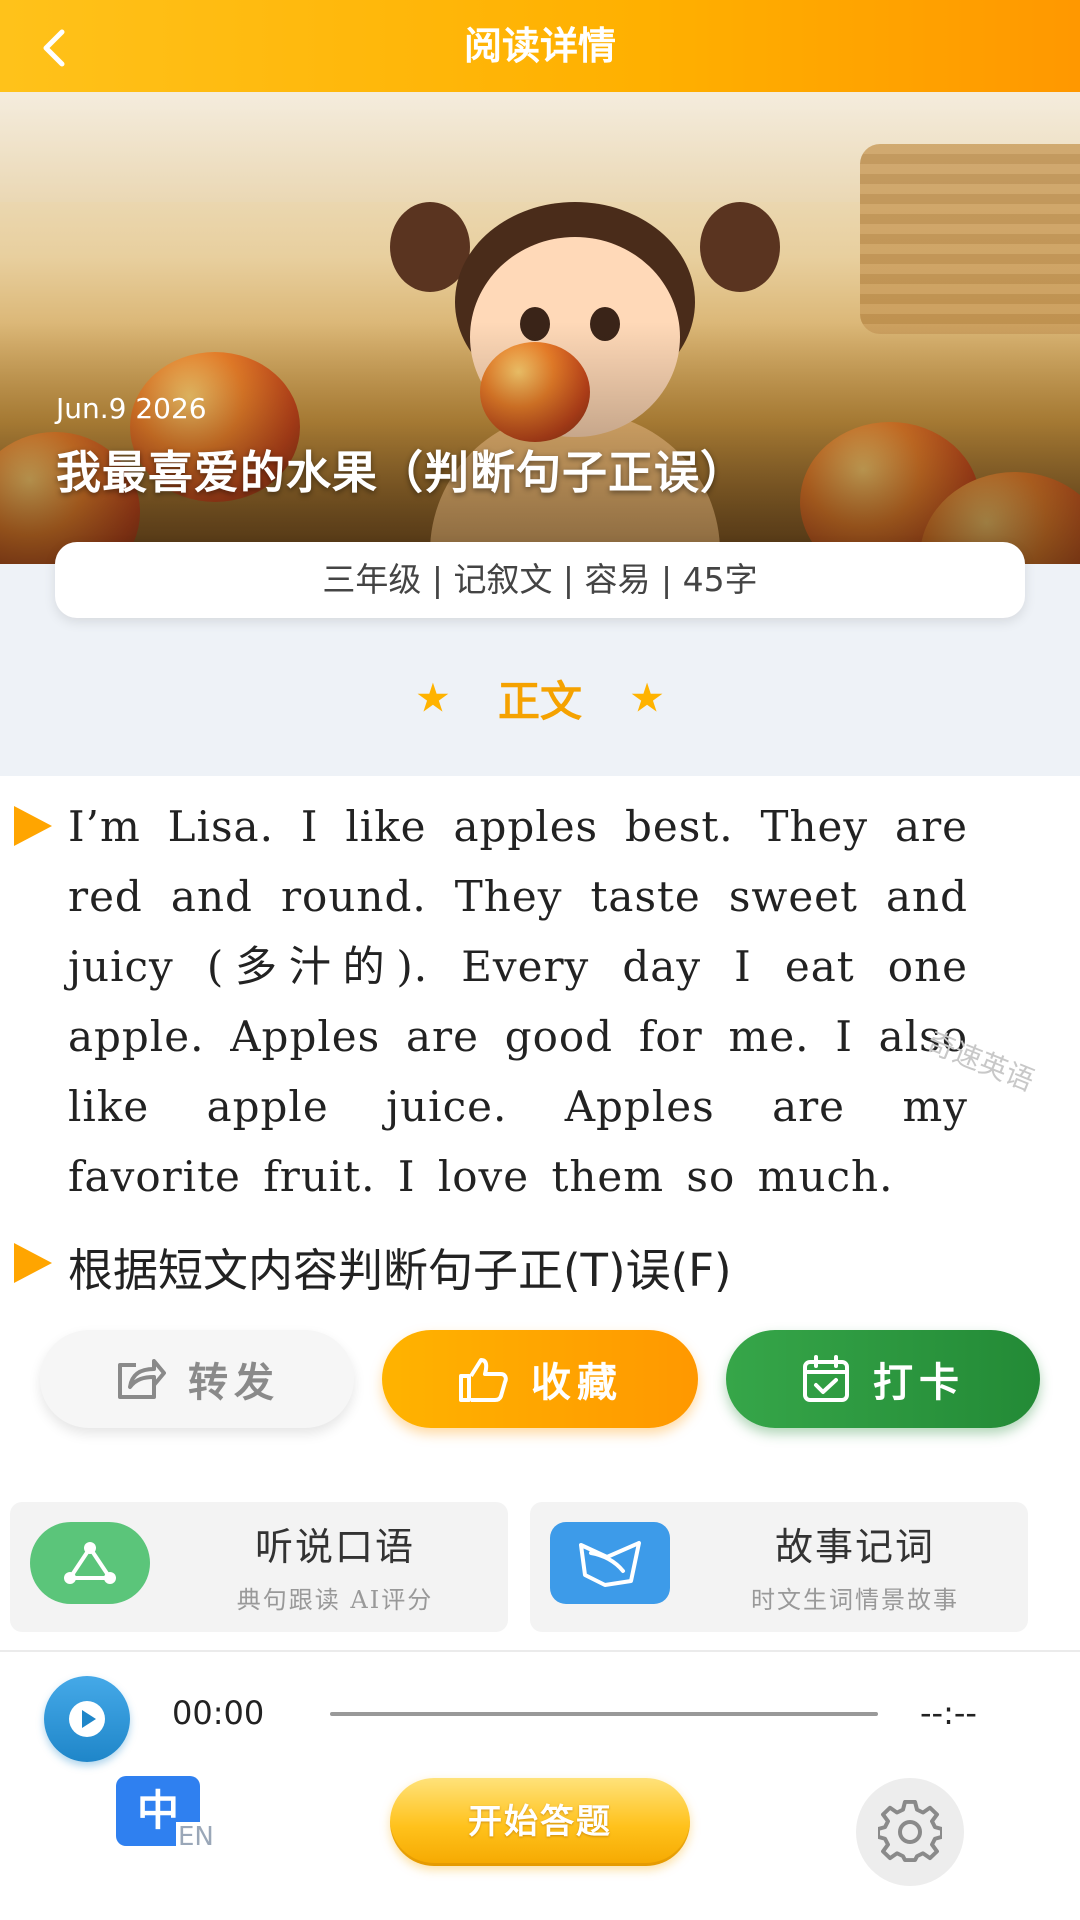 The width and height of the screenshot is (1080, 1920). What do you see at coordinates (539, 701) in the screenshot?
I see `section-title: 正文` at bounding box center [539, 701].